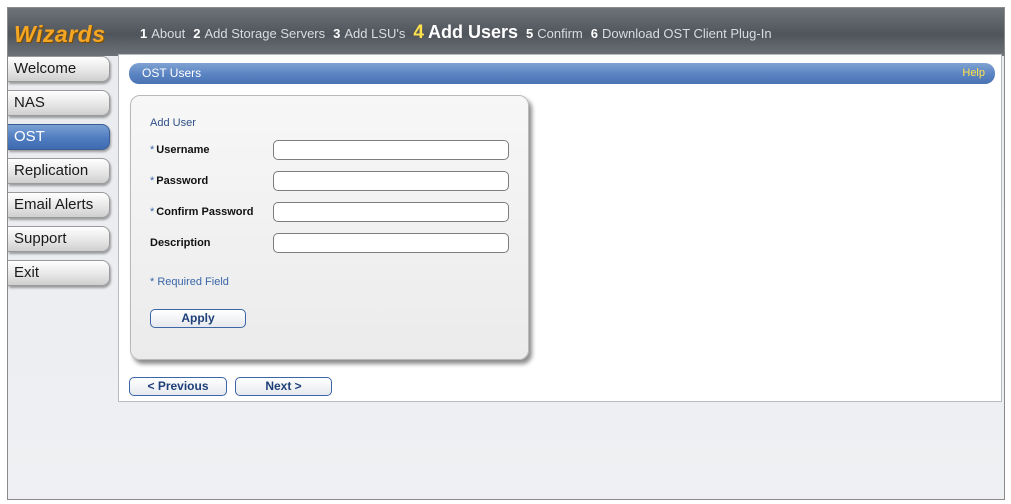 Image resolution: width=1011 pixels, height=504 pixels. I want to click on password-row: * Password, so click(329, 181).